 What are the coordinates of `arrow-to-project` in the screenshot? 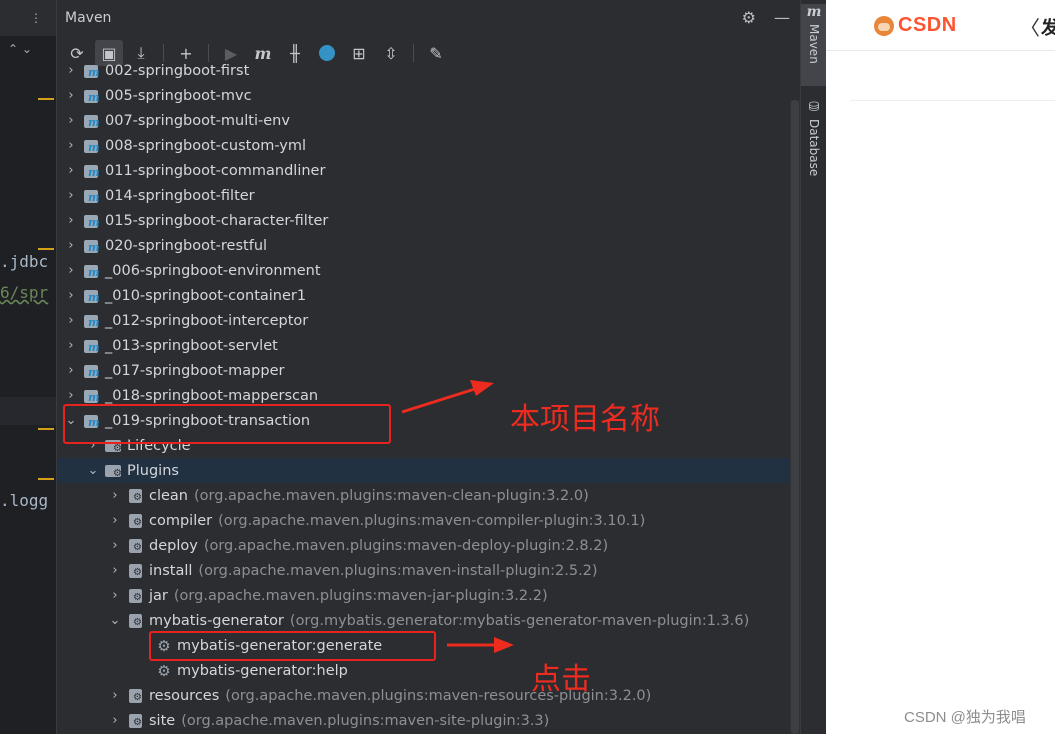 It's located at (447, 397).